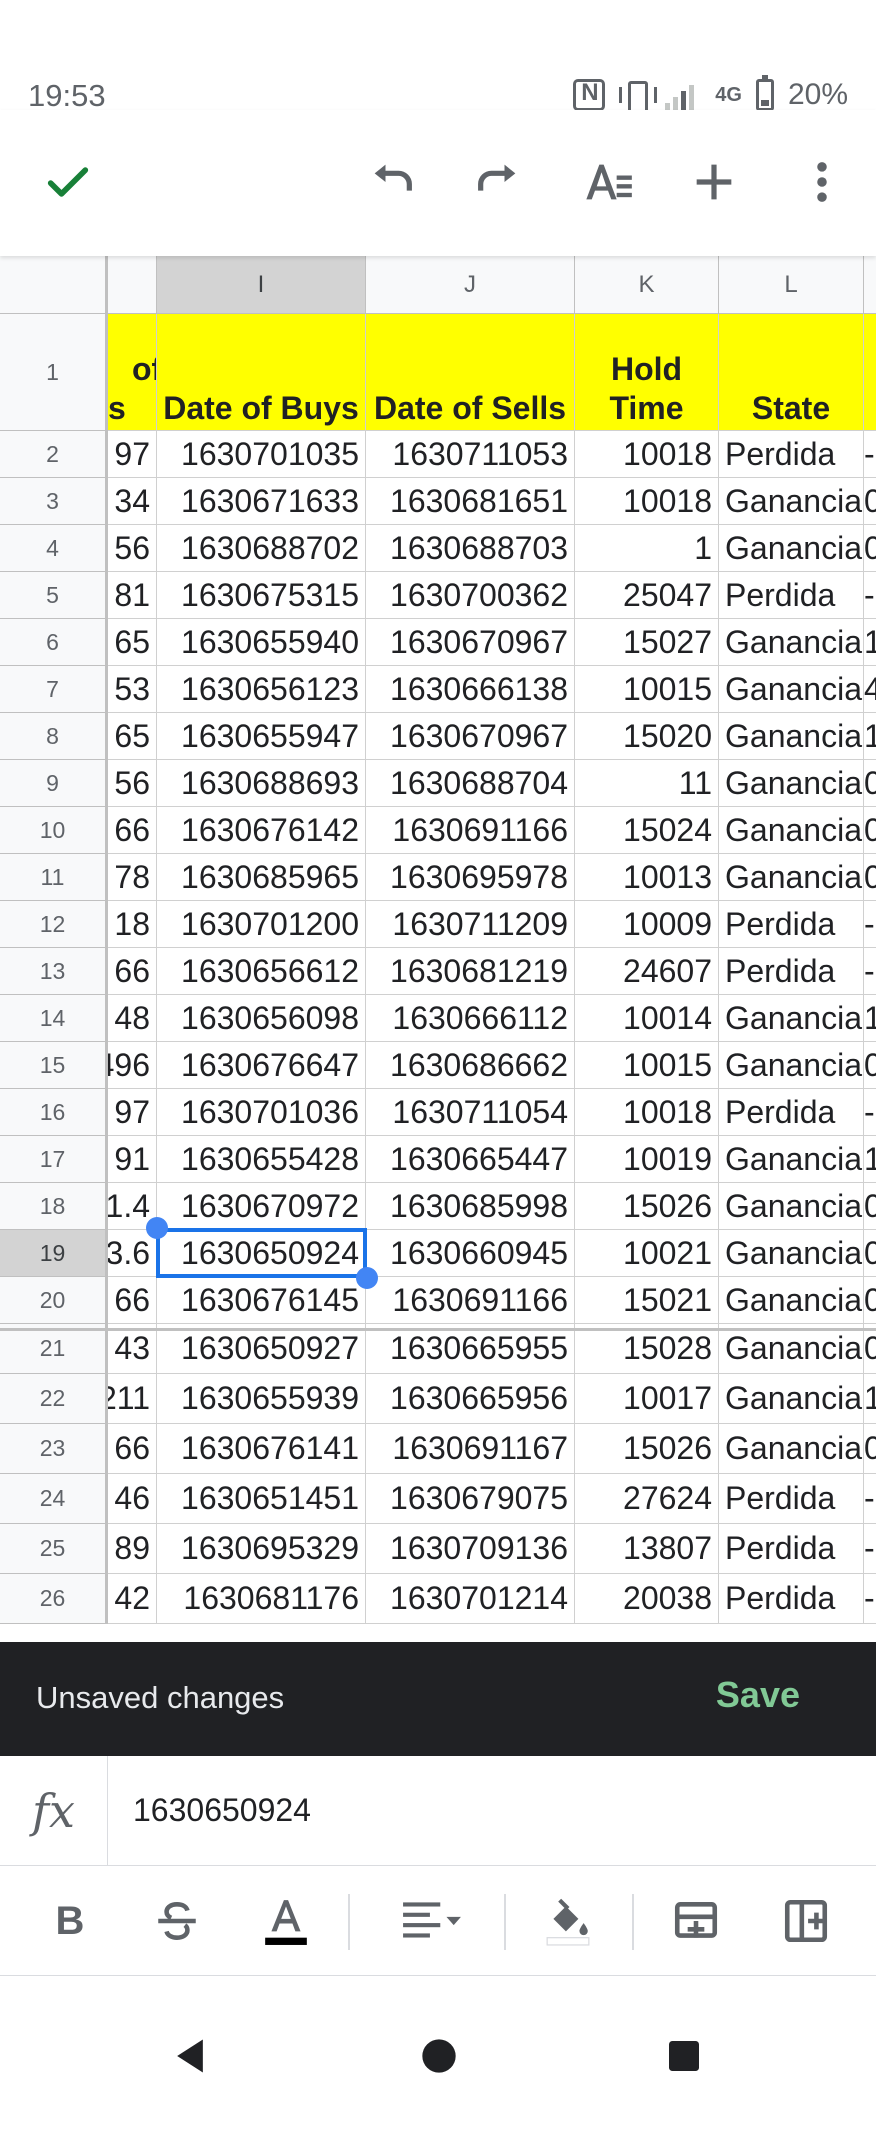  Describe the element at coordinates (132, 595) in the screenshot. I see `cell-h: 81` at that location.